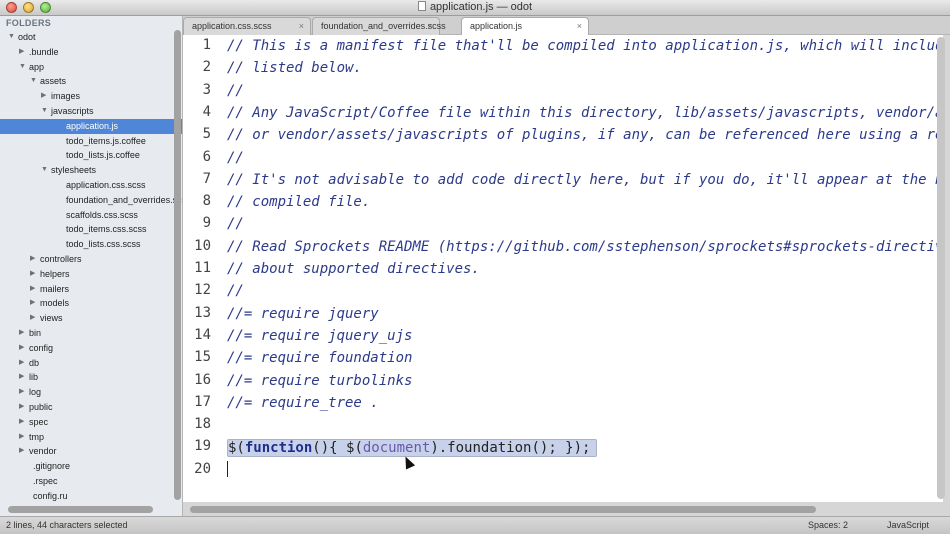 Image resolution: width=950 pixels, height=534 pixels. What do you see at coordinates (91, 96) in the screenshot?
I see `sidebar-item: ▶ images` at bounding box center [91, 96].